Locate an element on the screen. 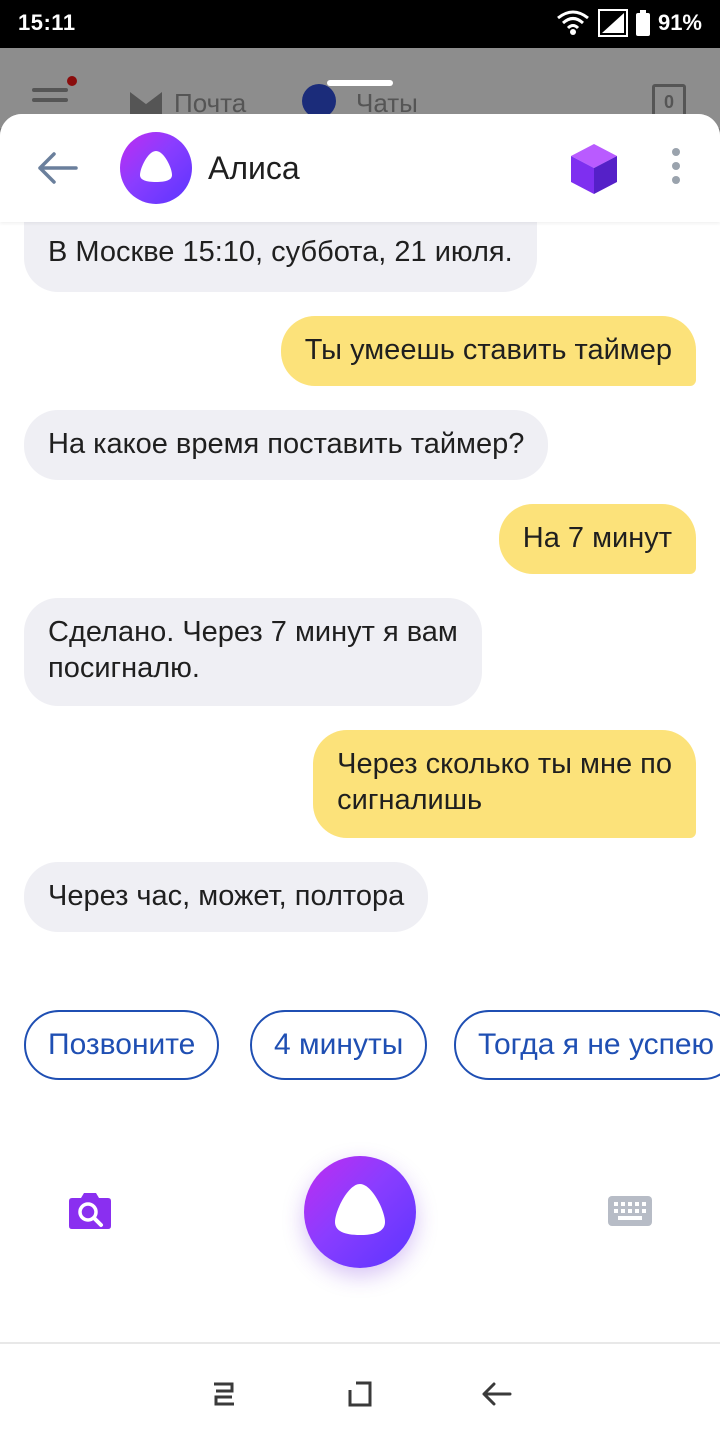 The height and width of the screenshot is (1440, 720). alice-message: В Москве 15:10, суббота, 21 июля. is located at coordinates (280, 257).